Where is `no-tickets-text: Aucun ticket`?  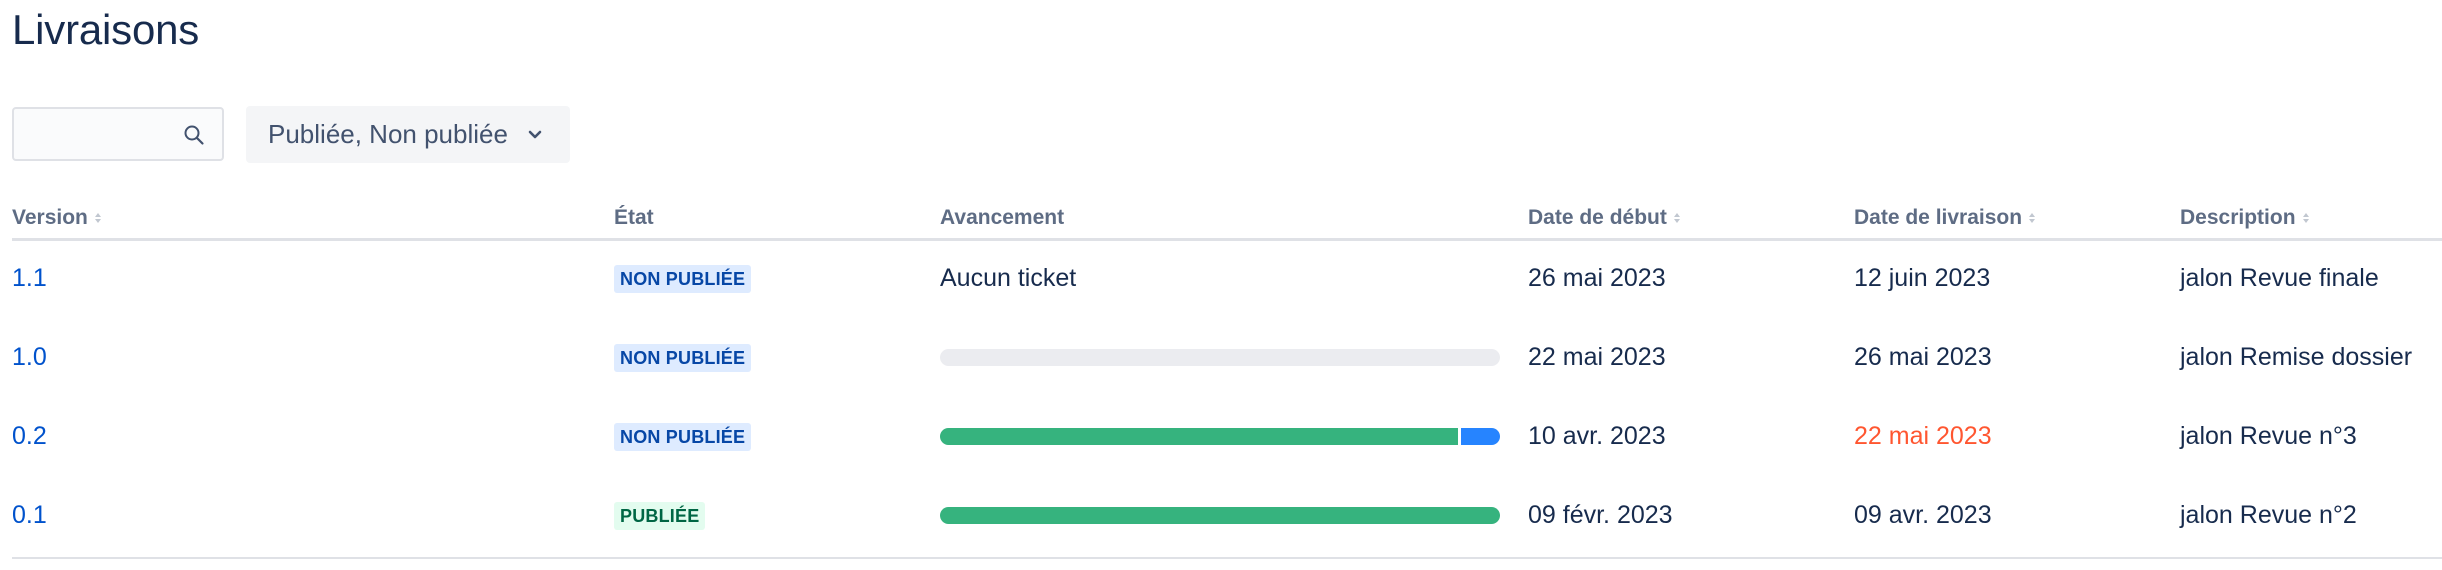
no-tickets-text: Aucun ticket is located at coordinates (1008, 278).